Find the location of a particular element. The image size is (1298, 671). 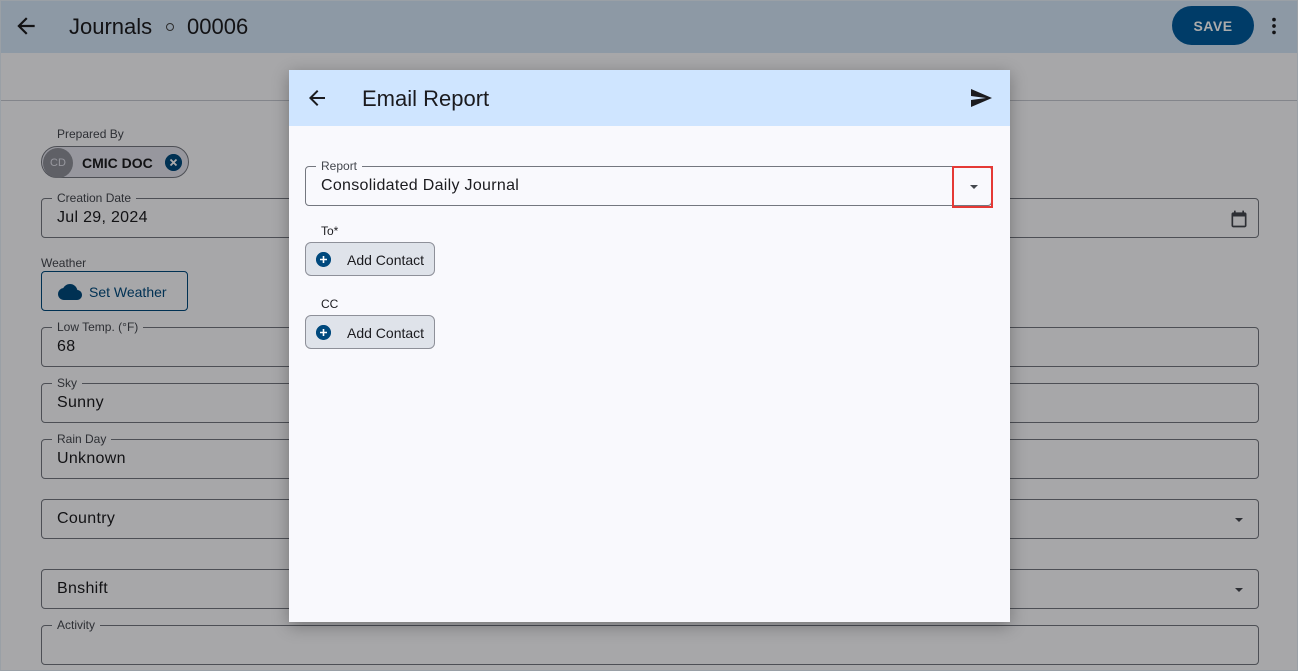

add-cc-contact-button: Add Contact is located at coordinates (370, 332).